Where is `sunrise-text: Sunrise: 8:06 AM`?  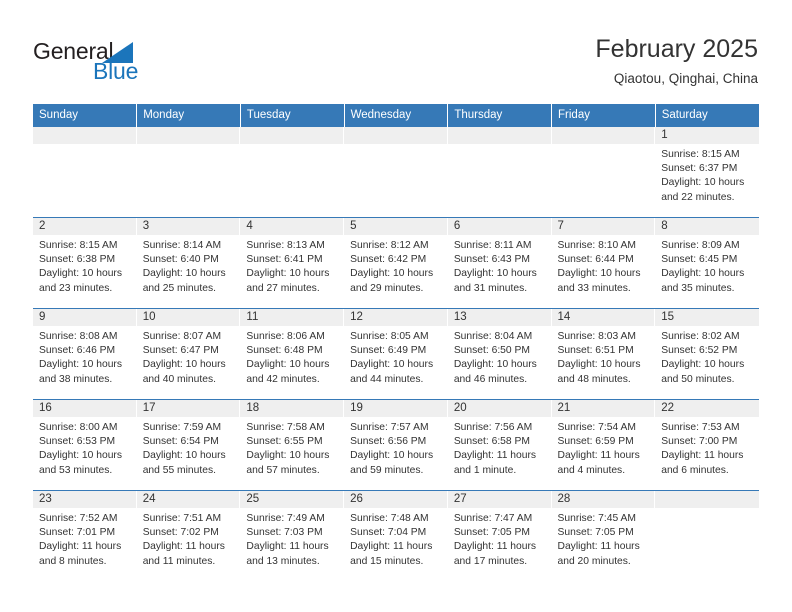 sunrise-text: Sunrise: 8:06 AM is located at coordinates (285, 336).